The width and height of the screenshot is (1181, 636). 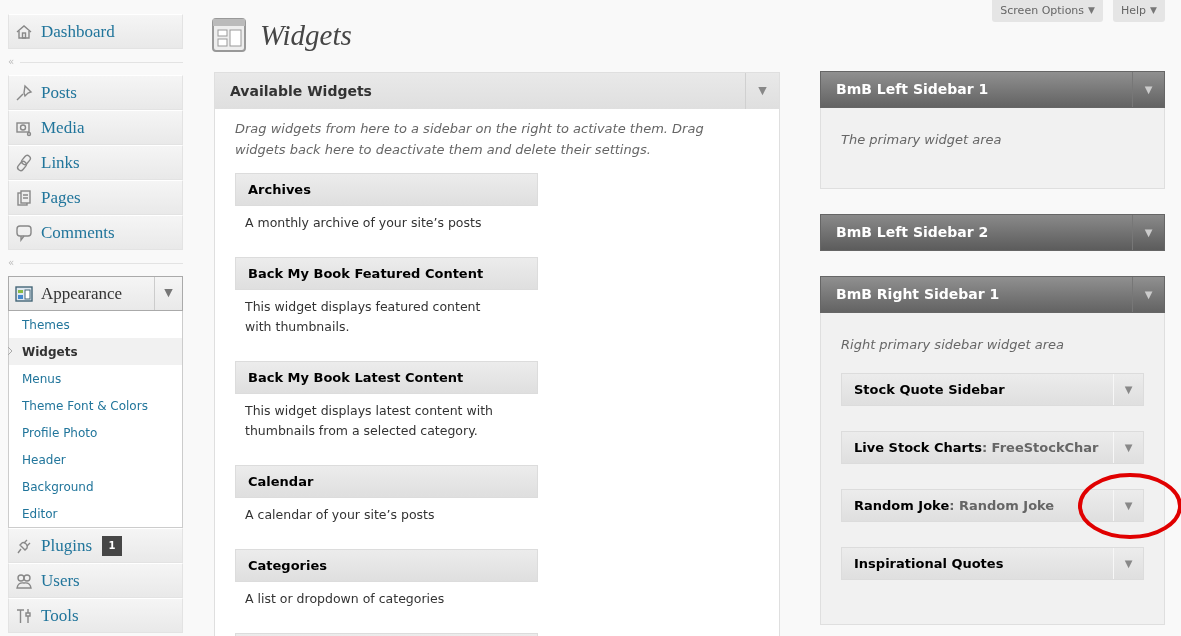 I want to click on nav-label: Users, so click(x=60, y=580).